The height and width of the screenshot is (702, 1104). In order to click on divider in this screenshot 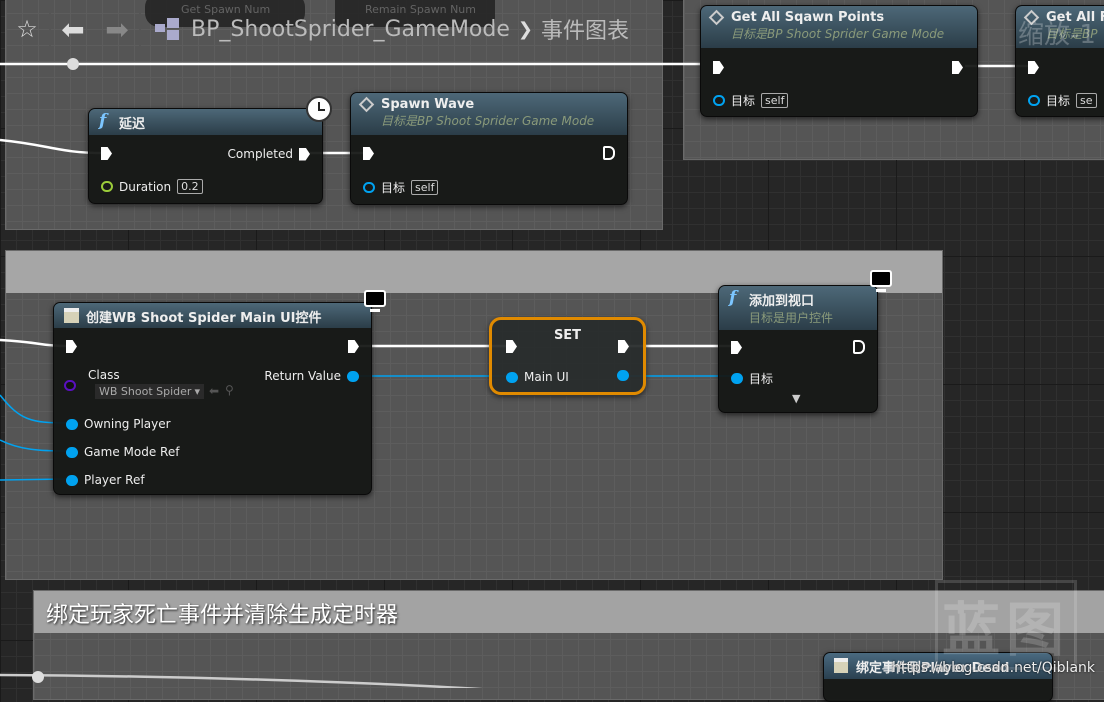, I will do `click(140, 29)`.